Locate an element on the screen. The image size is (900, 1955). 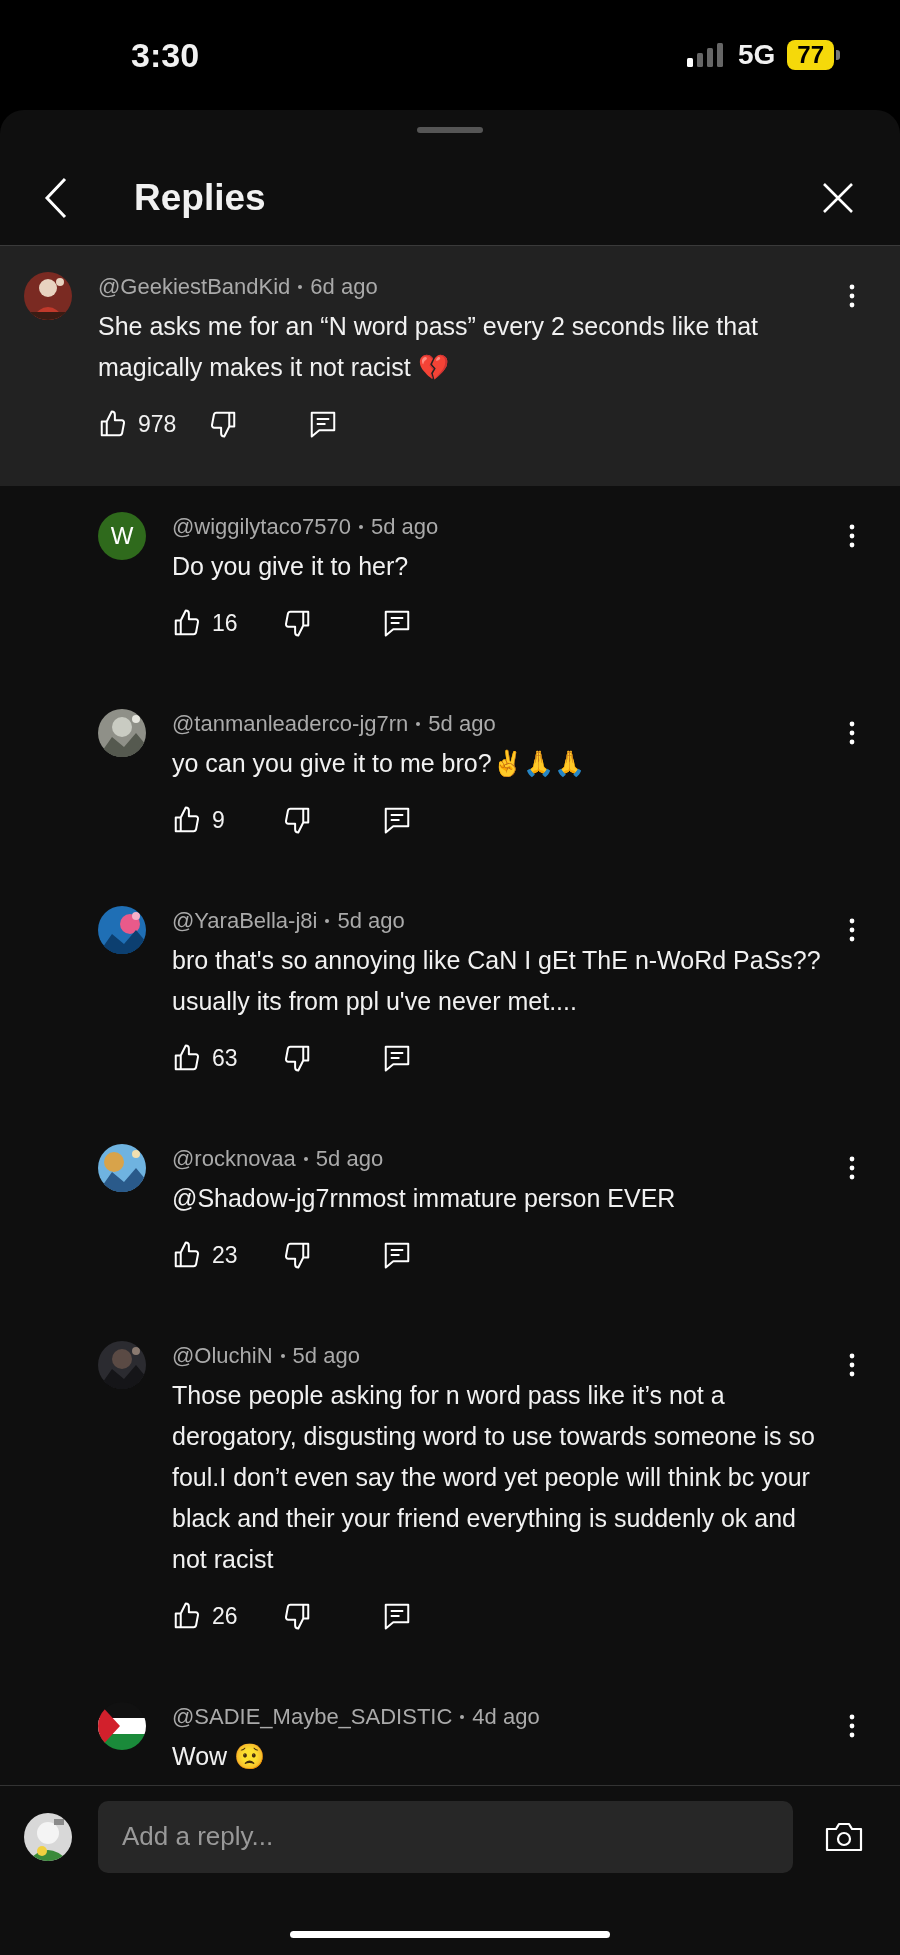
avatar: W is located at coordinates (122, 536).